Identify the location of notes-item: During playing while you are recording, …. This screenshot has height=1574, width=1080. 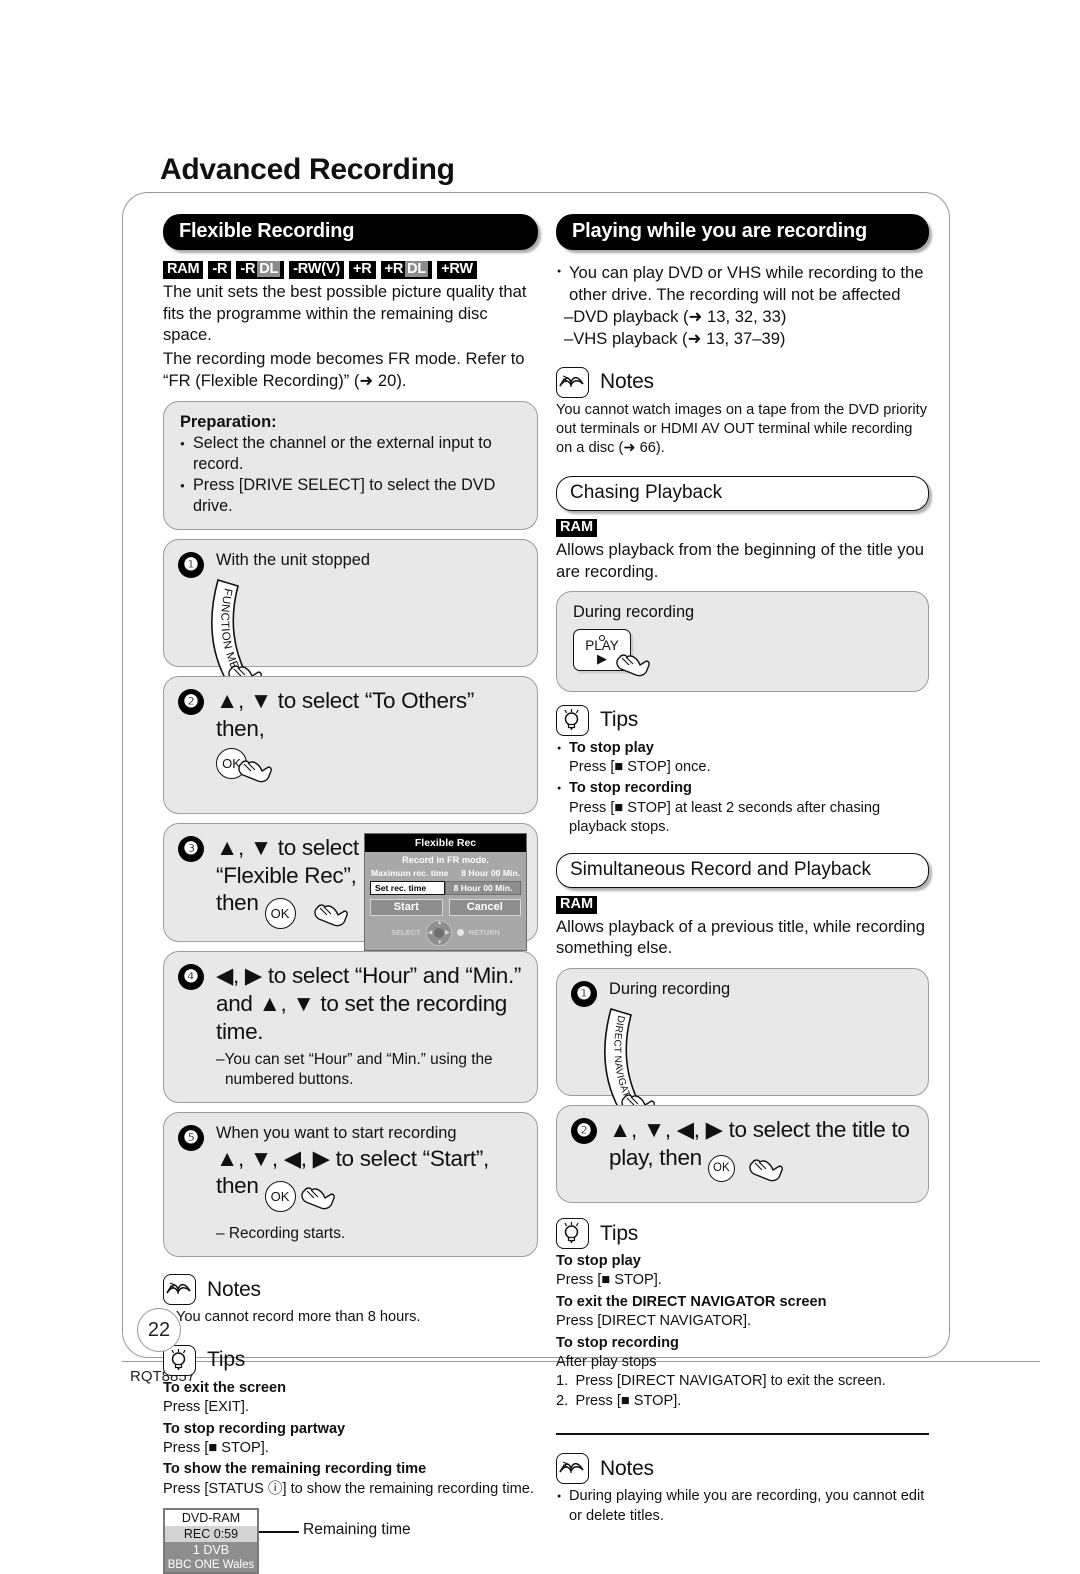
(742, 1506).